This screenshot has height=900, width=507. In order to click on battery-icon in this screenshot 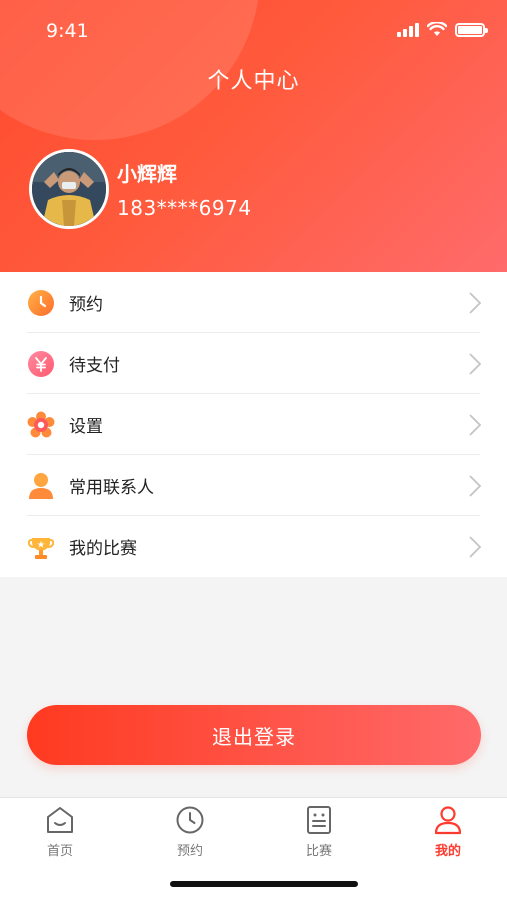, I will do `click(471, 29)`.